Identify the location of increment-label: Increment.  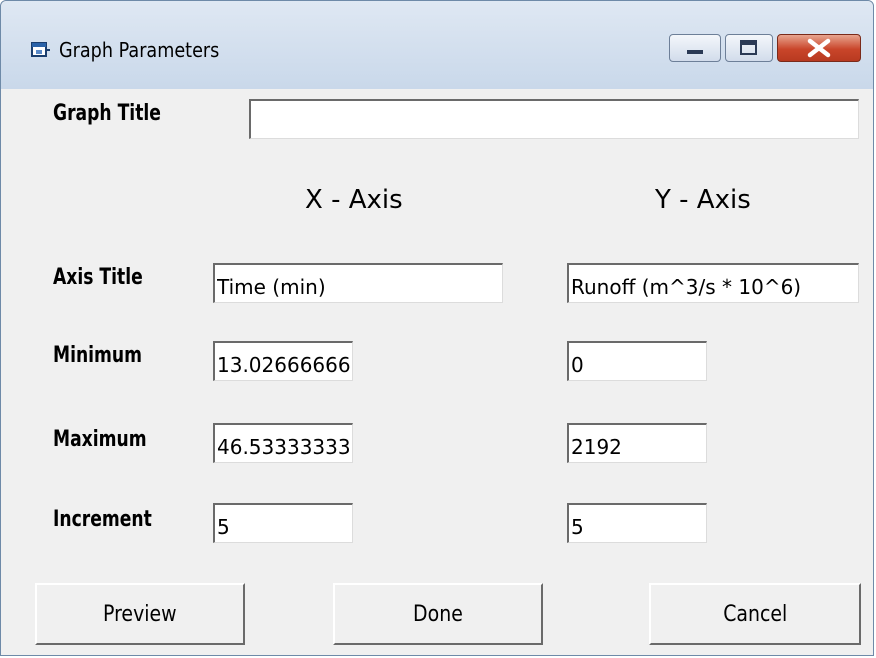
(102, 519).